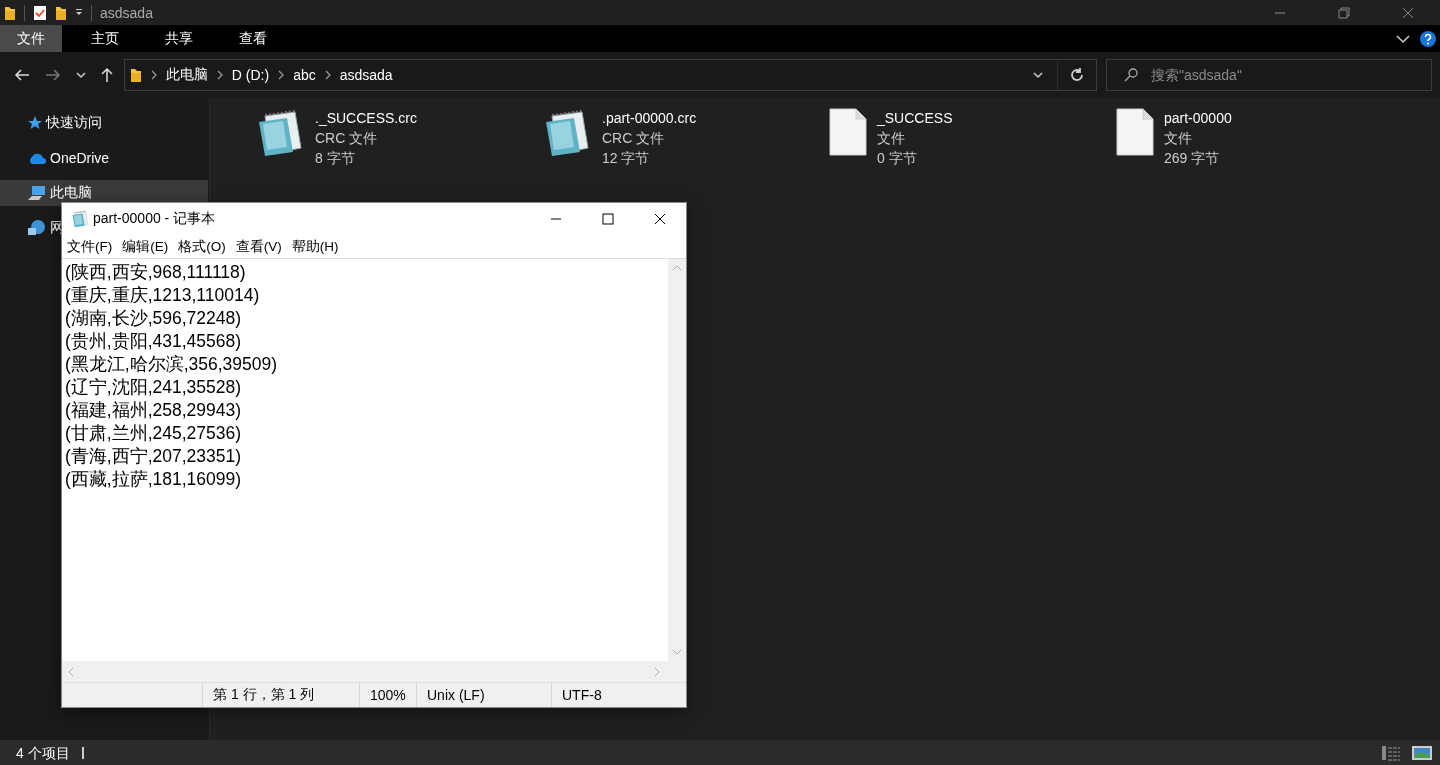 This screenshot has height=765, width=1440. What do you see at coordinates (154, 341) in the screenshot?
I see `text-line: (贵州,贵阳,431,45568)` at bounding box center [154, 341].